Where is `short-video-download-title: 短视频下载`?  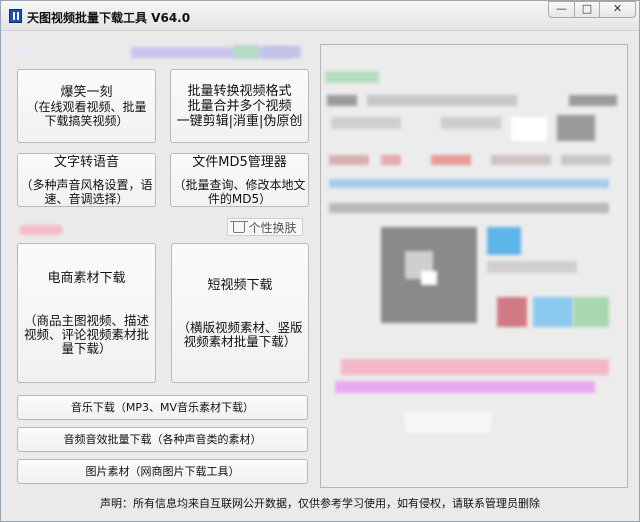 short-video-download-title: 短视频下载 is located at coordinates (240, 285).